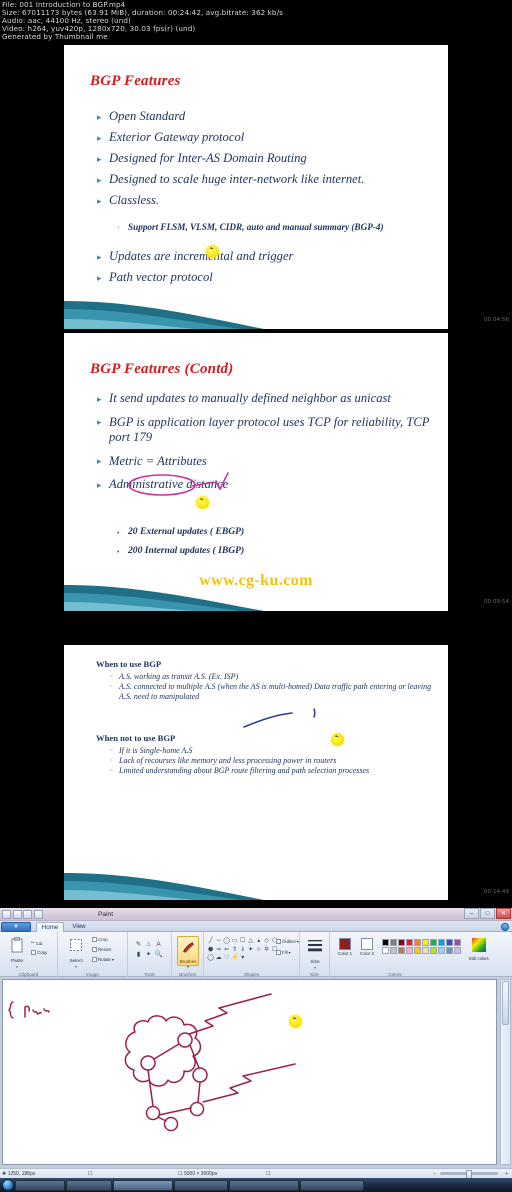 The width and height of the screenshot is (512, 1192). I want to click on quick-access-toolbar, so click(22, 914).